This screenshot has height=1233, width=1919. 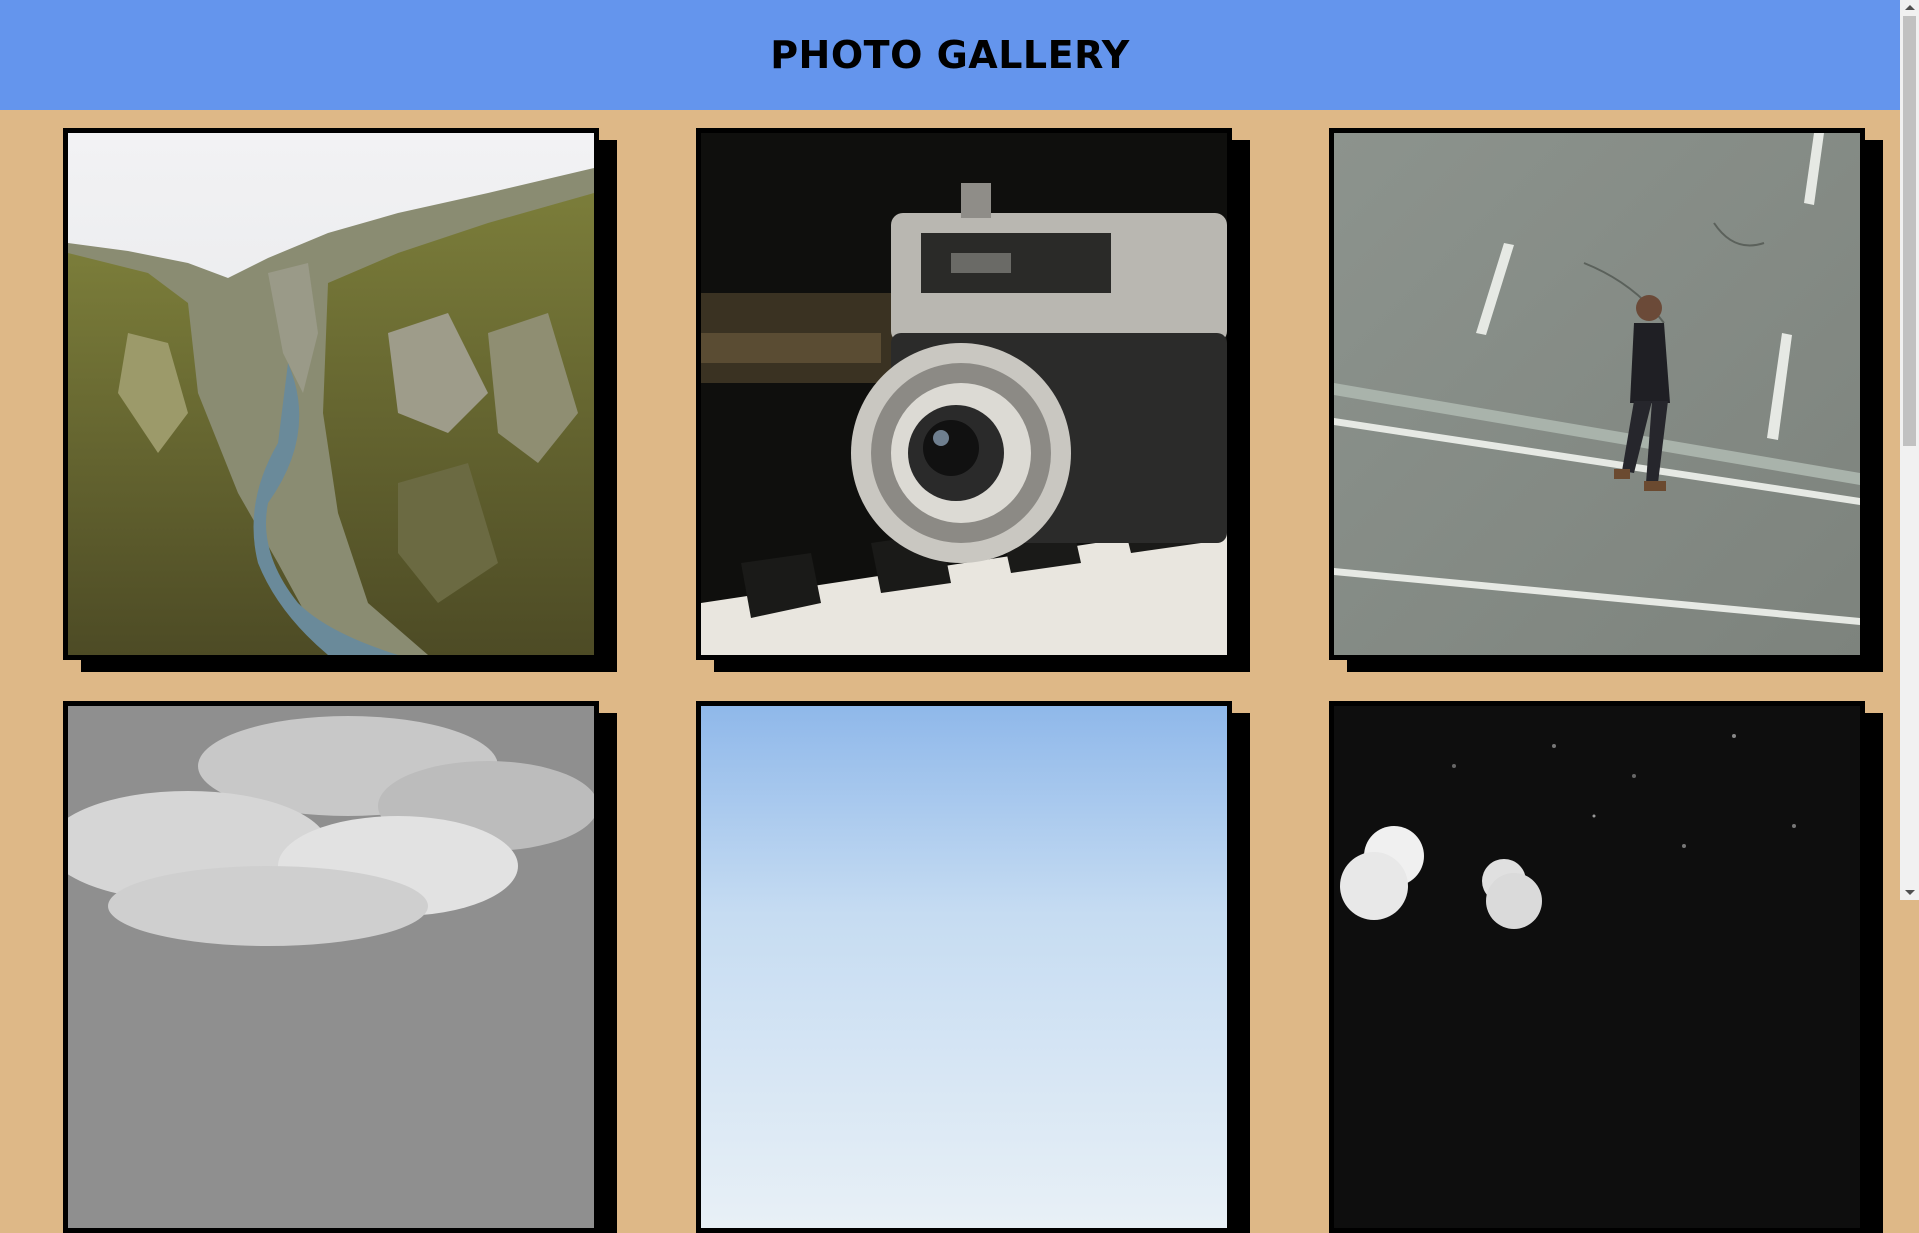 I want to click on gallery-photo-street, so click(x=1597, y=394).